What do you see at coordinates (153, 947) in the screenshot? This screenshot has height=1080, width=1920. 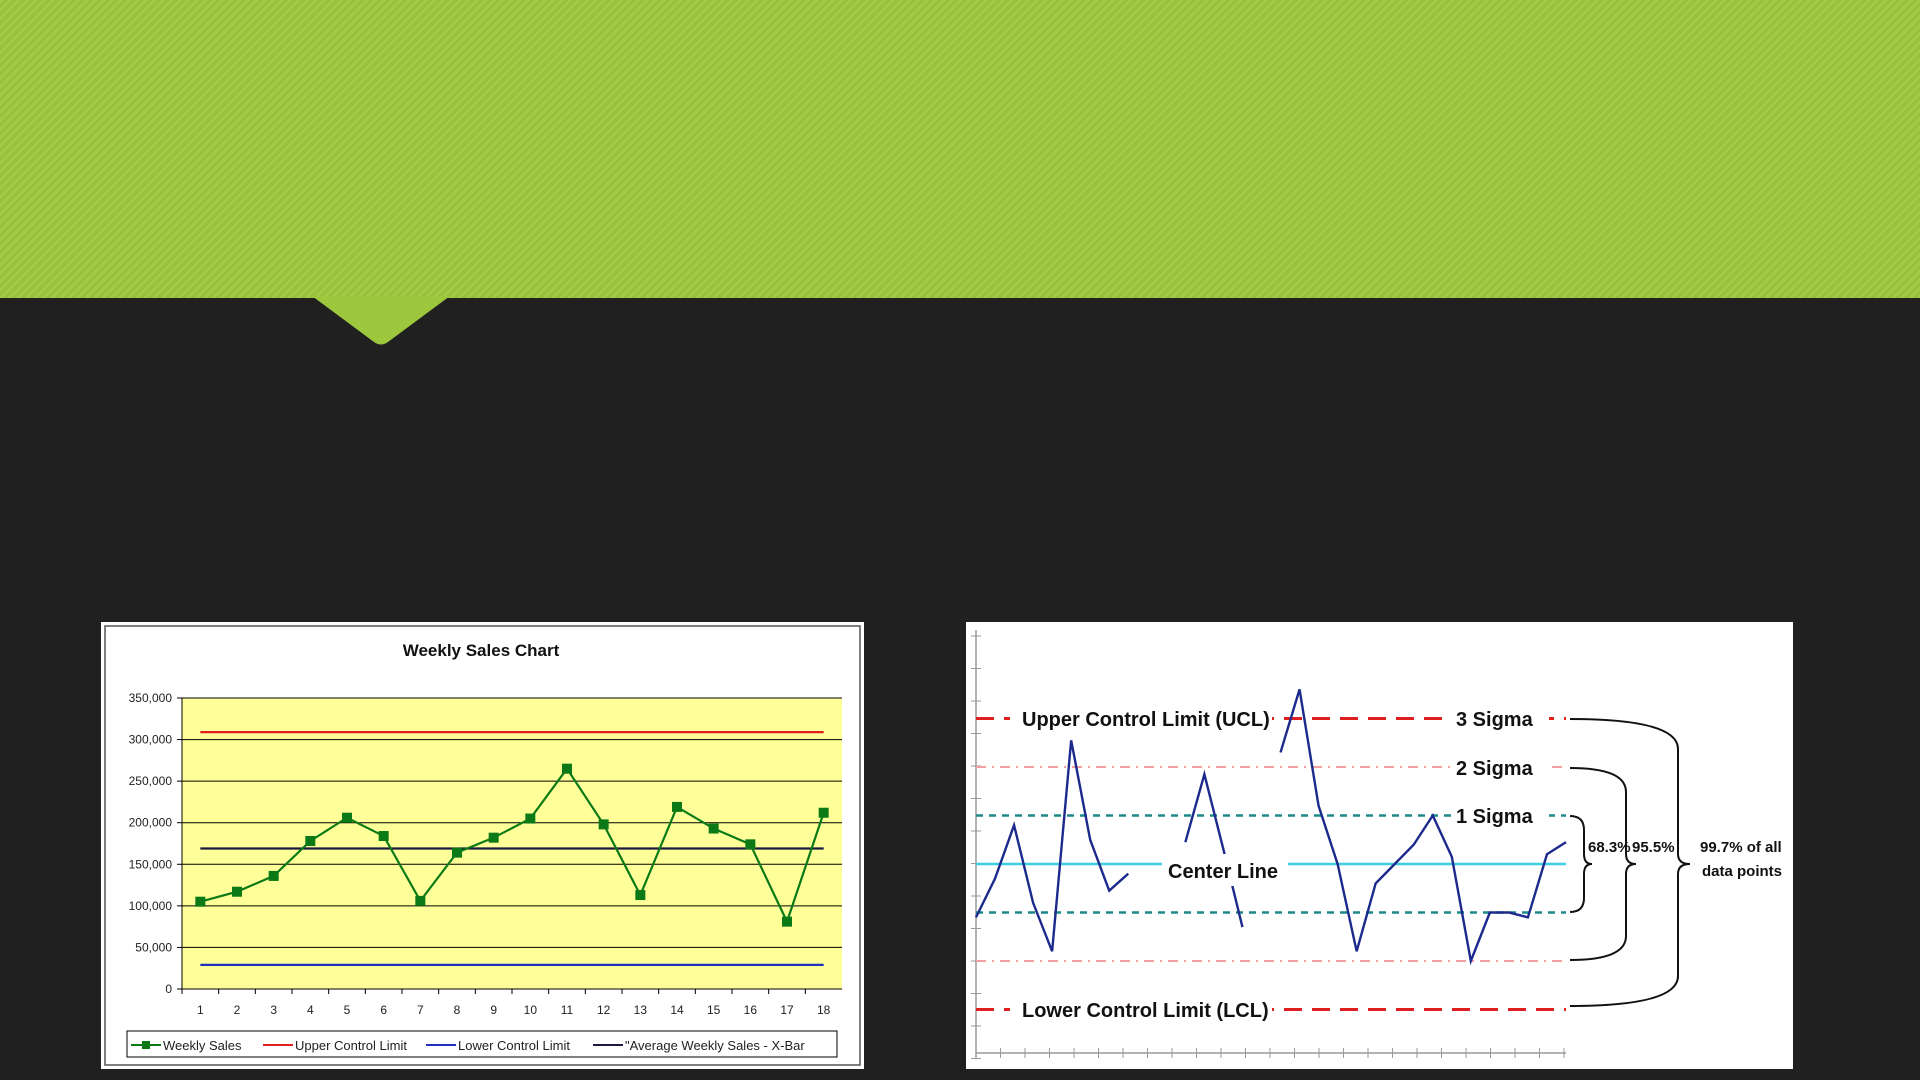 I see `y-tick-label: 50,000` at bounding box center [153, 947].